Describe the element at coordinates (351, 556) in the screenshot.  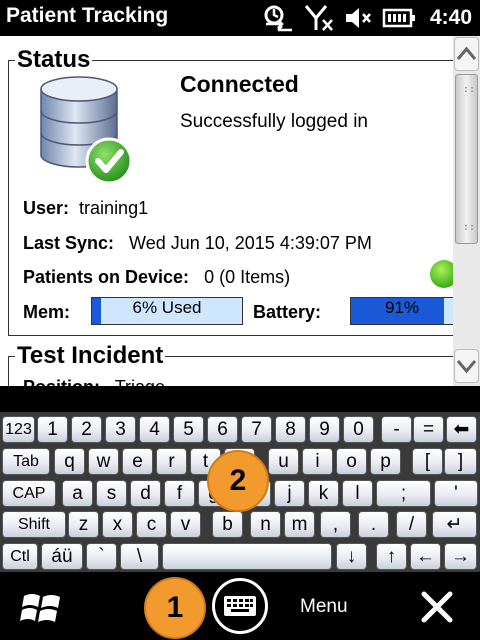
I see `key-down: ↓` at that location.